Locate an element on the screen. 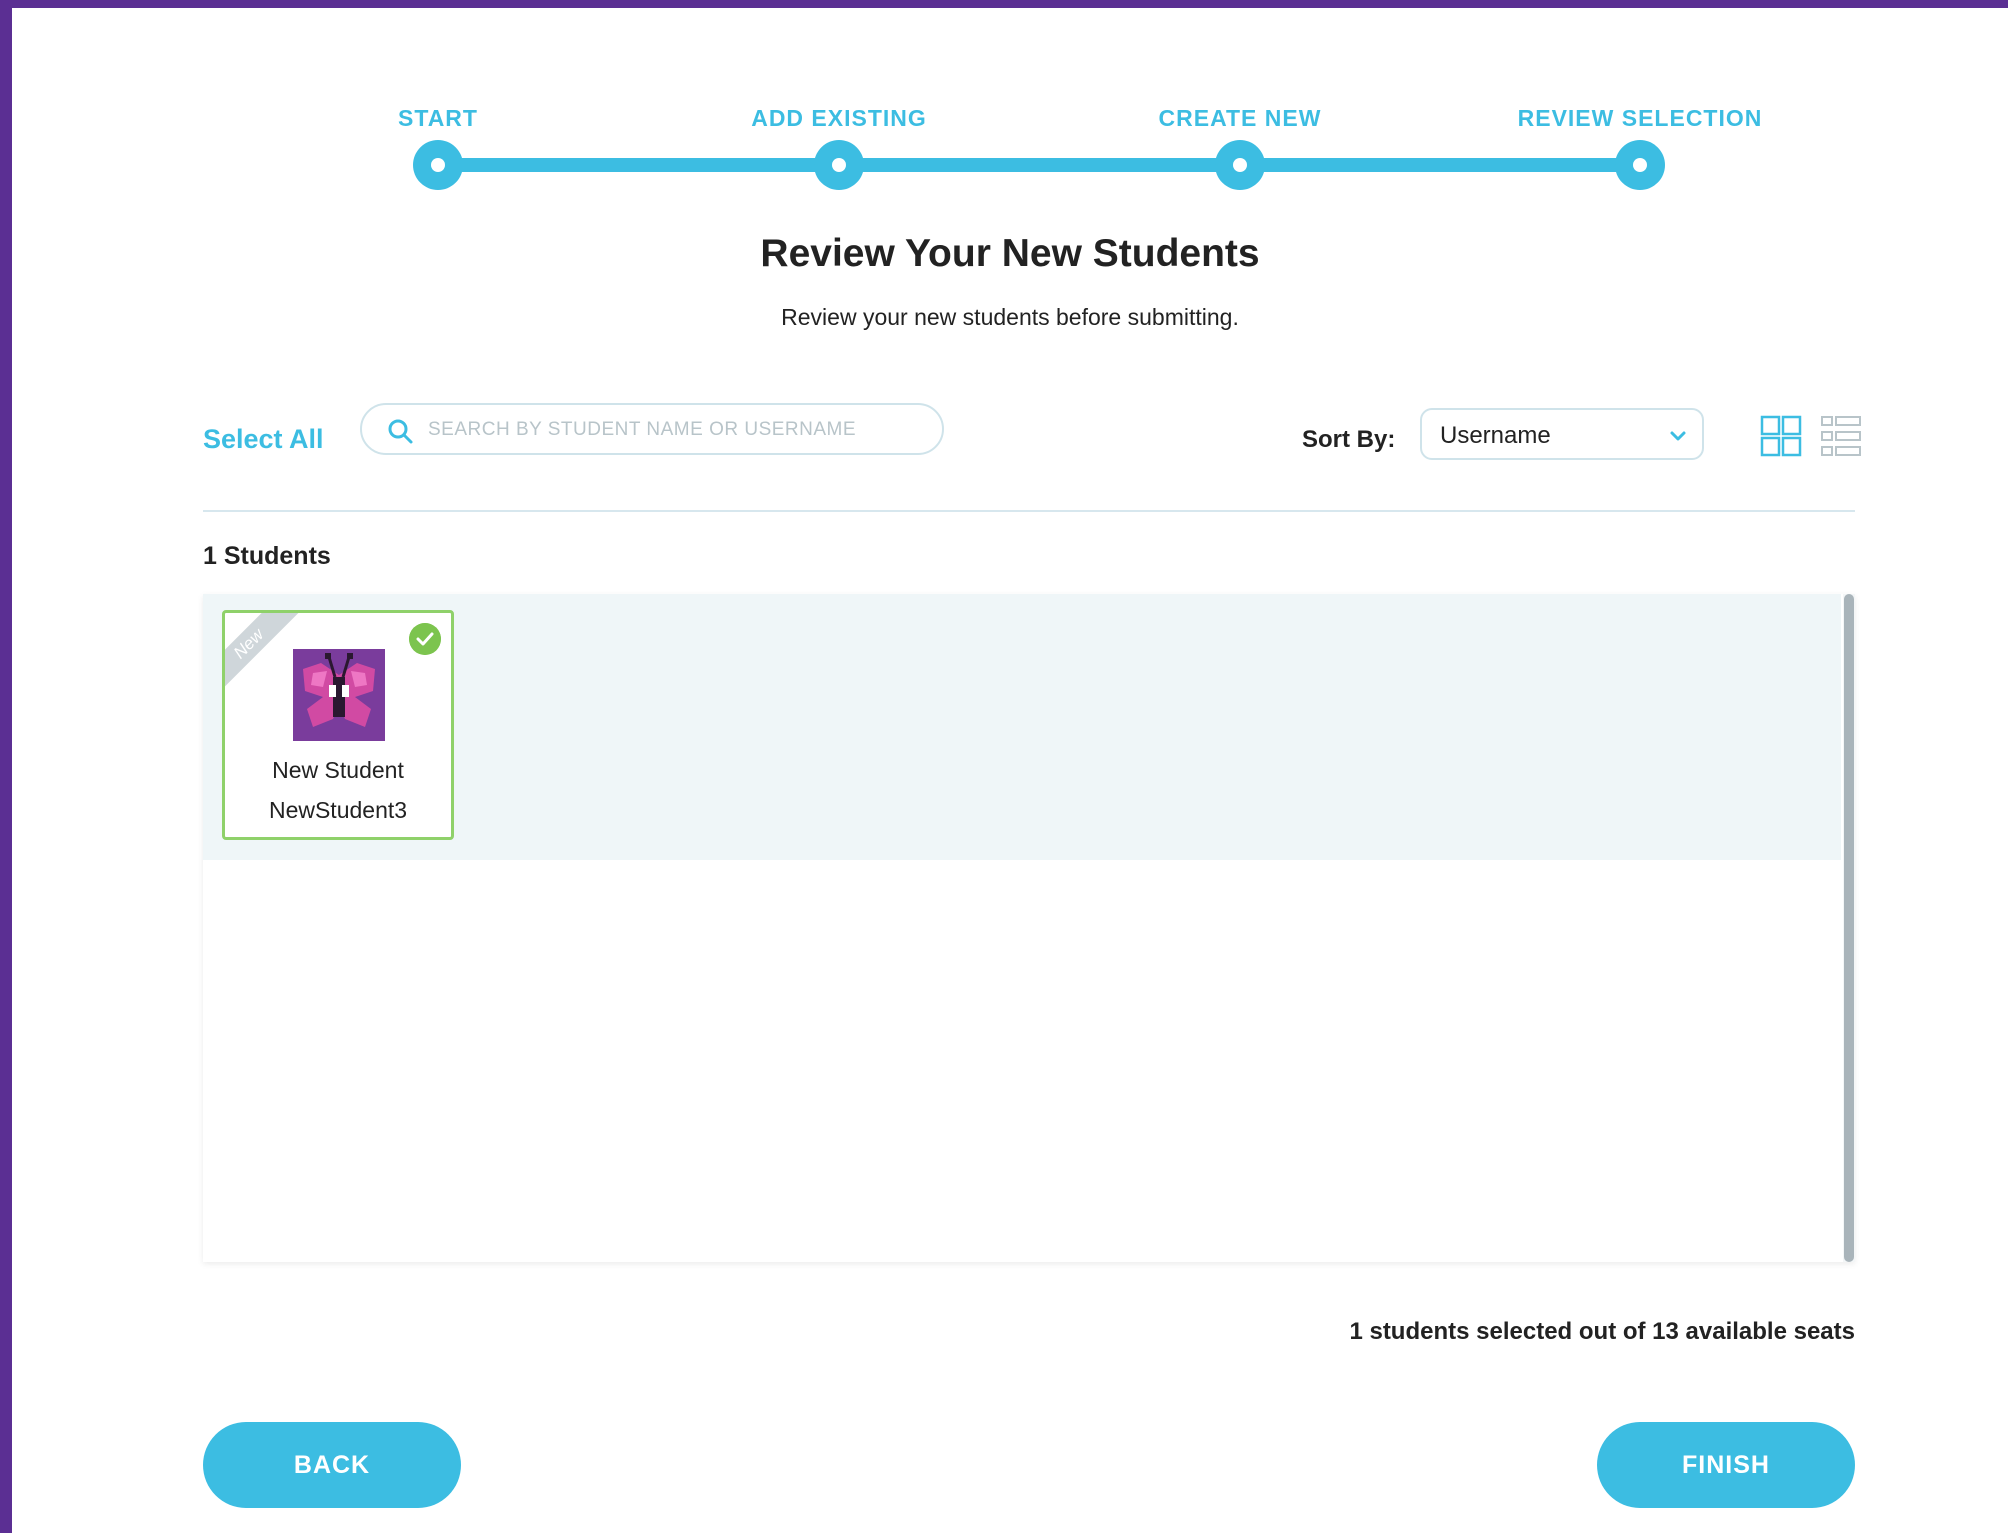  new-ribbon: New is located at coordinates (263, 654).